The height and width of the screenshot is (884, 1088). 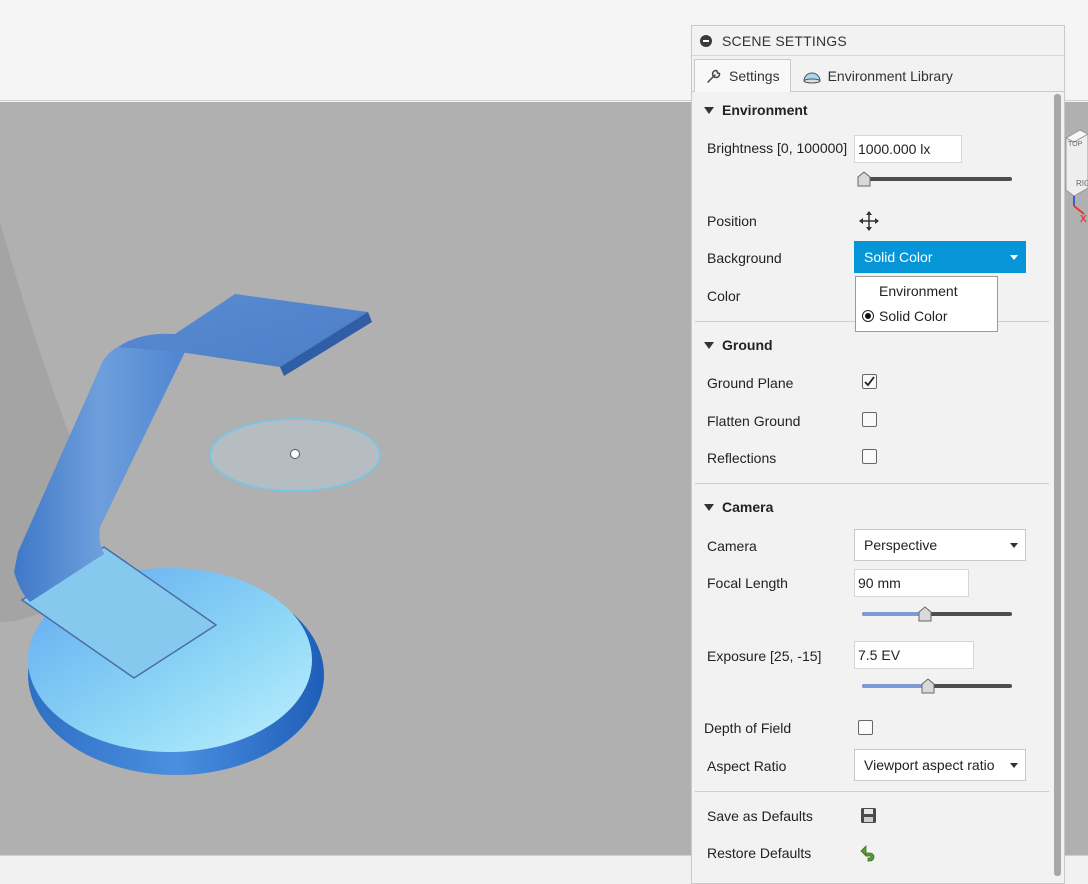 I want to click on brightness-label: Brightness [0, 100000], so click(x=777, y=148).